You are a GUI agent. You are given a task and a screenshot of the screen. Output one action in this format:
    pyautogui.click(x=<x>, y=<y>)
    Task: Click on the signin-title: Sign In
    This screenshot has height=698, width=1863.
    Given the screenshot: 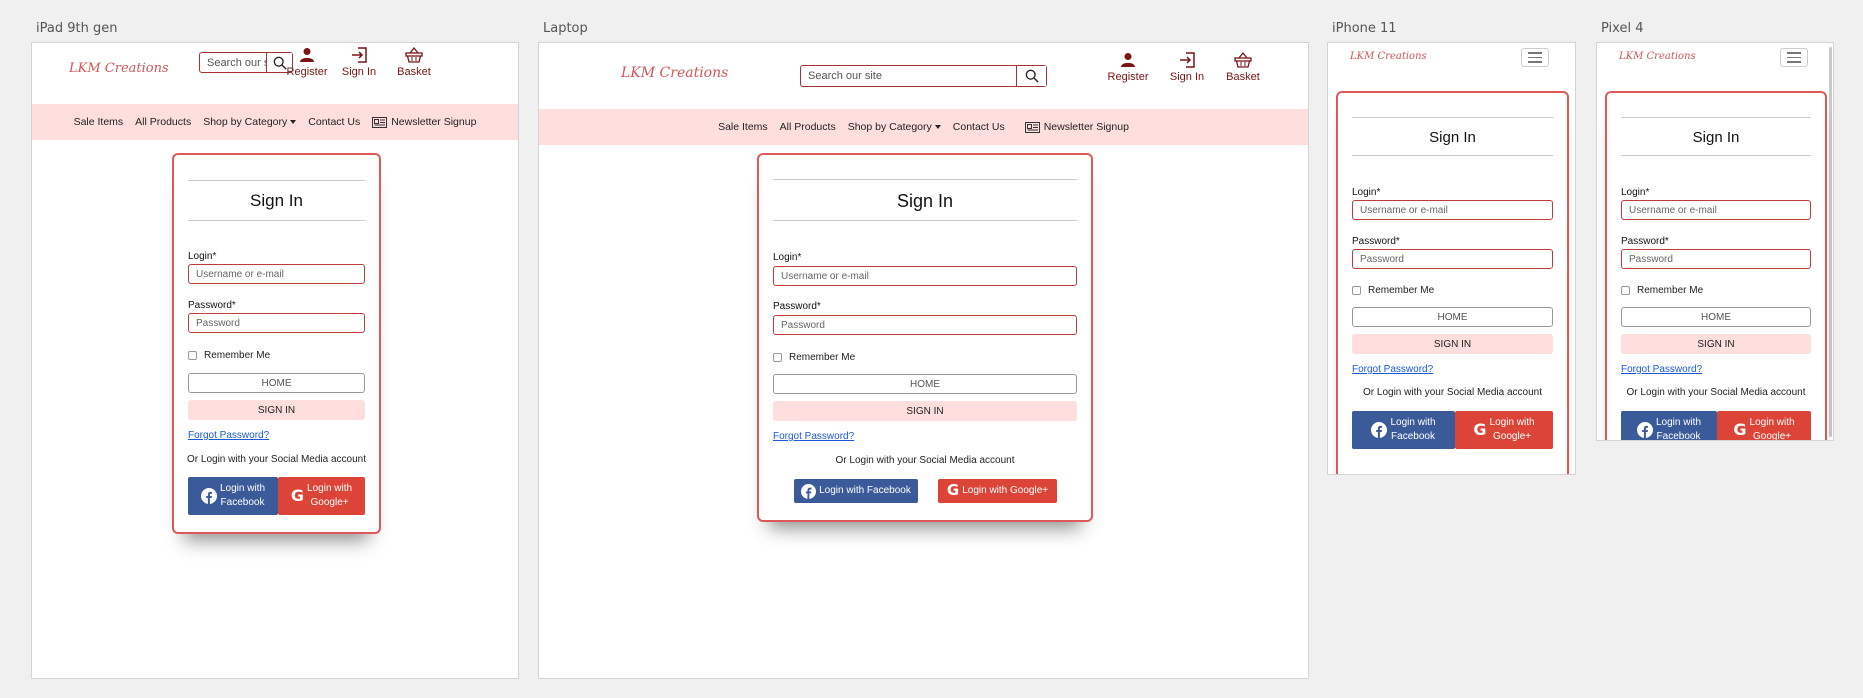 What is the action you would take?
    pyautogui.click(x=1716, y=137)
    